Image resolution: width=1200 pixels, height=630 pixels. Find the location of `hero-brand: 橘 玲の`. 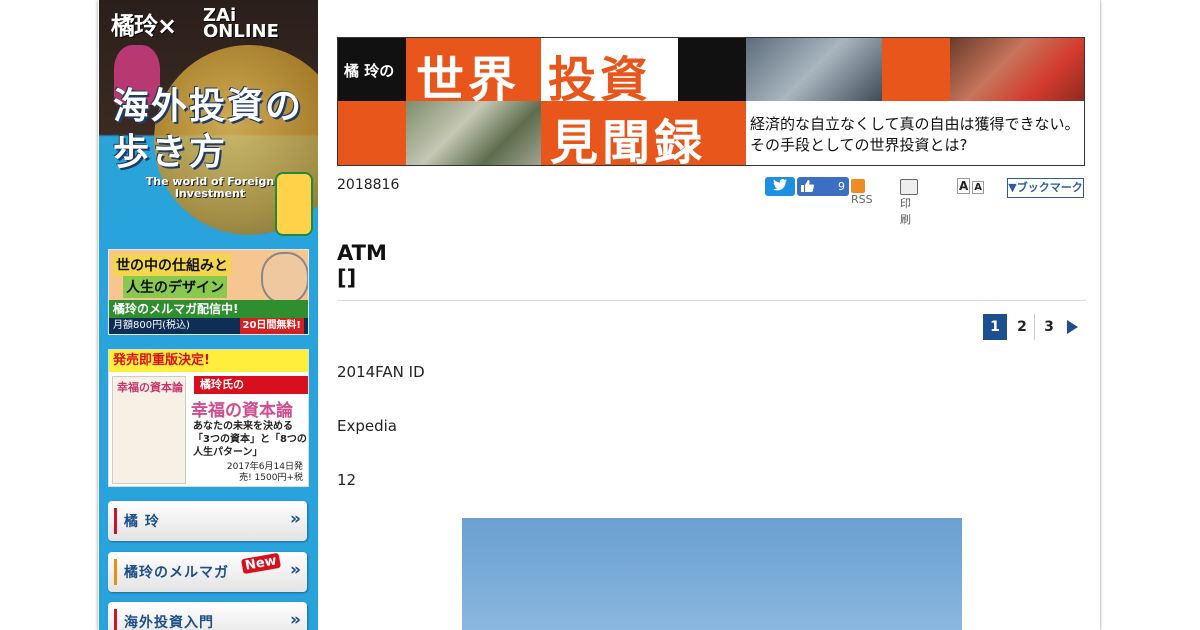

hero-brand: 橘 玲の is located at coordinates (369, 71).